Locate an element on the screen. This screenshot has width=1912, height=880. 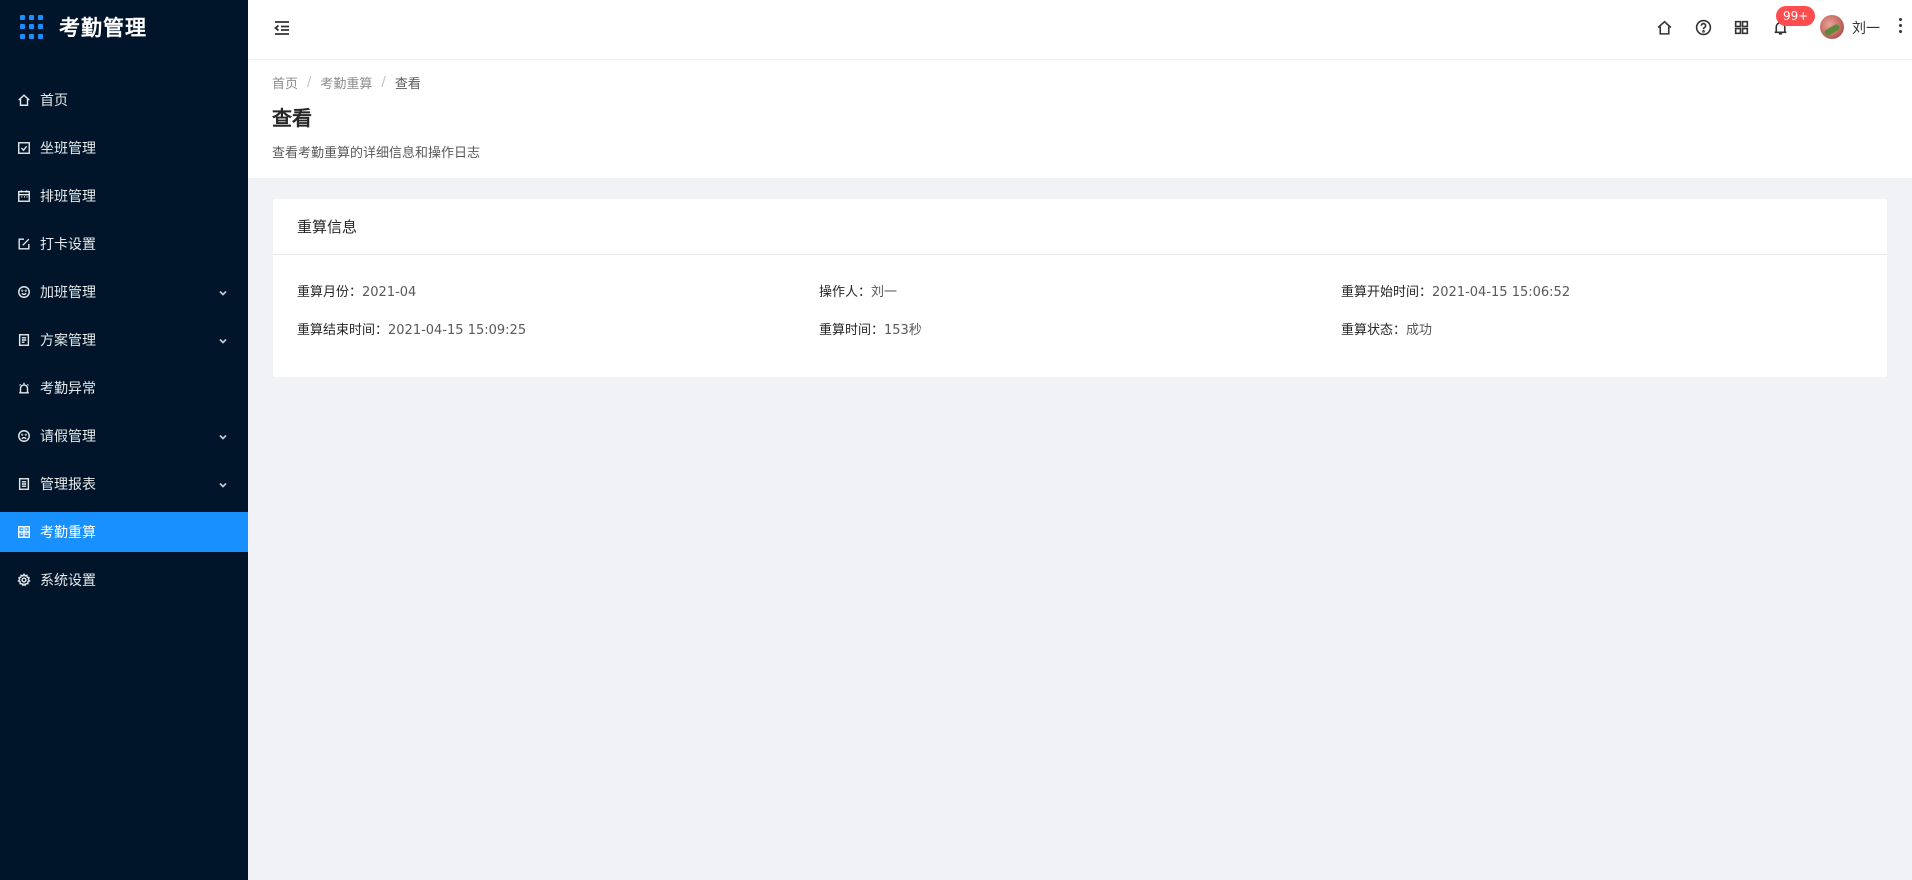
settings-icon is located at coordinates (23, 580).